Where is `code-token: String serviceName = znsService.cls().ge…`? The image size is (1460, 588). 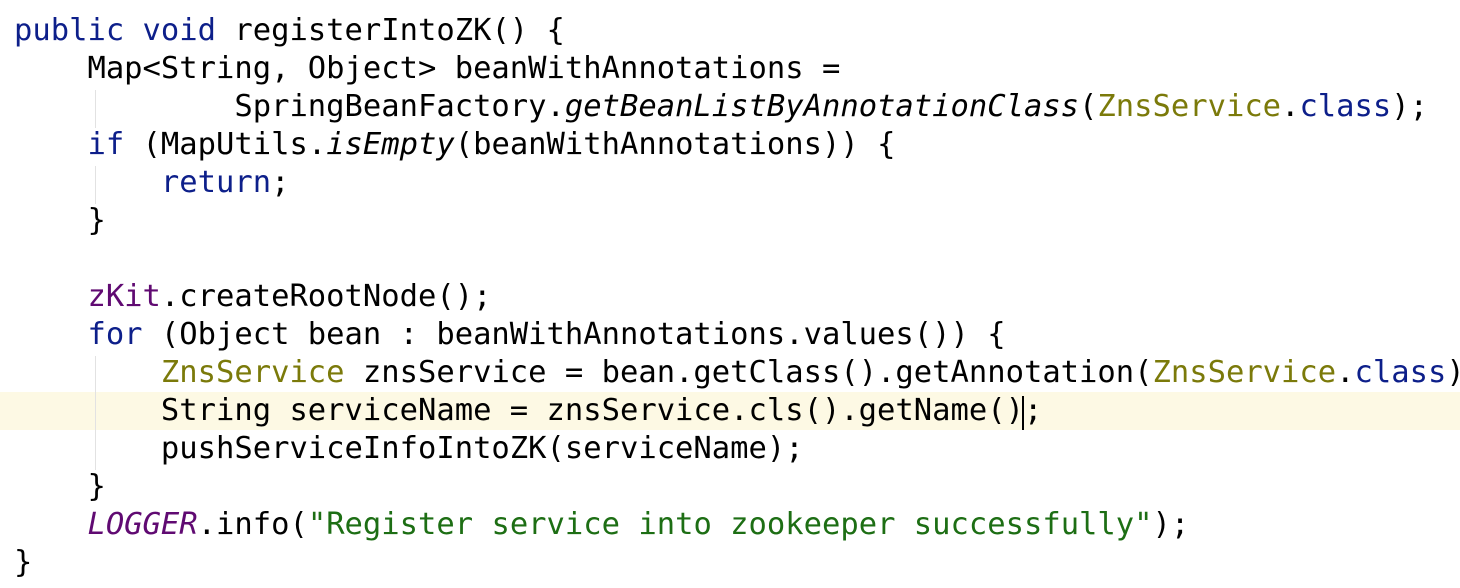 code-token: String serviceName = znsService.cls().ge… is located at coordinates (528, 410).